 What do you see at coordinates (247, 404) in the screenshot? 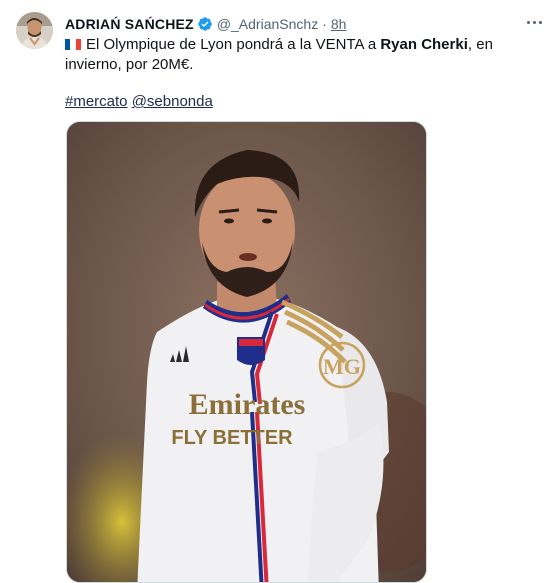
I see `sponsor-emirates: Emirates` at bounding box center [247, 404].